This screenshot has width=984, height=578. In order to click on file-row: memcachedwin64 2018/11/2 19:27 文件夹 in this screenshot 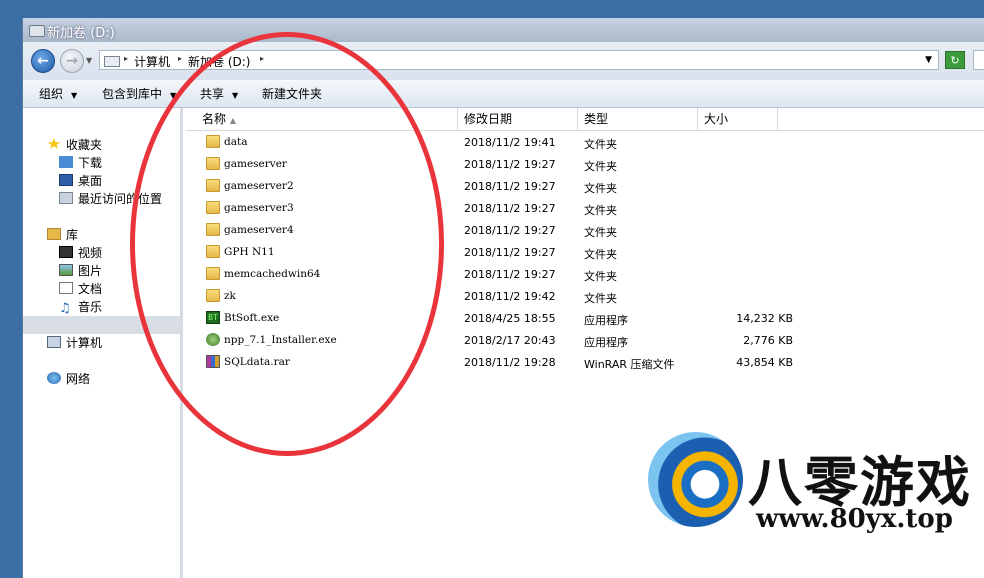, I will do `click(585, 275)`.